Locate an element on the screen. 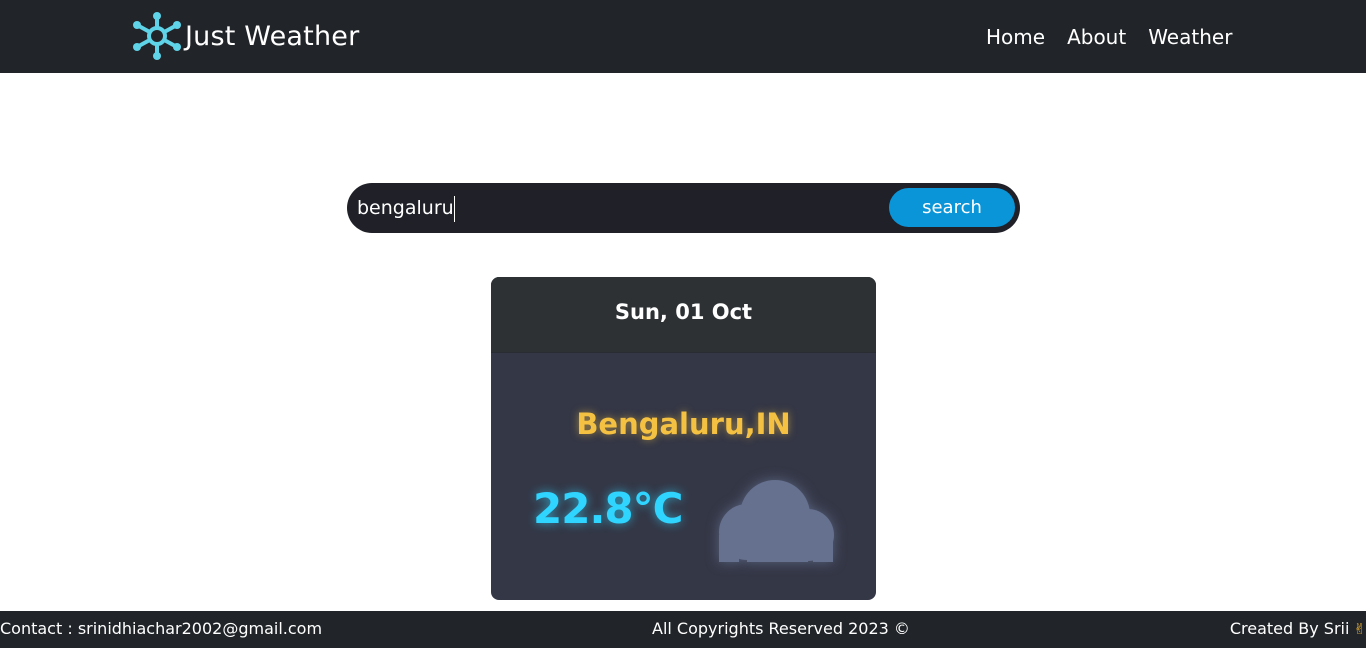 This screenshot has height=648, width=1366. card-header: Sun, 01 Oct is located at coordinates (683, 315).